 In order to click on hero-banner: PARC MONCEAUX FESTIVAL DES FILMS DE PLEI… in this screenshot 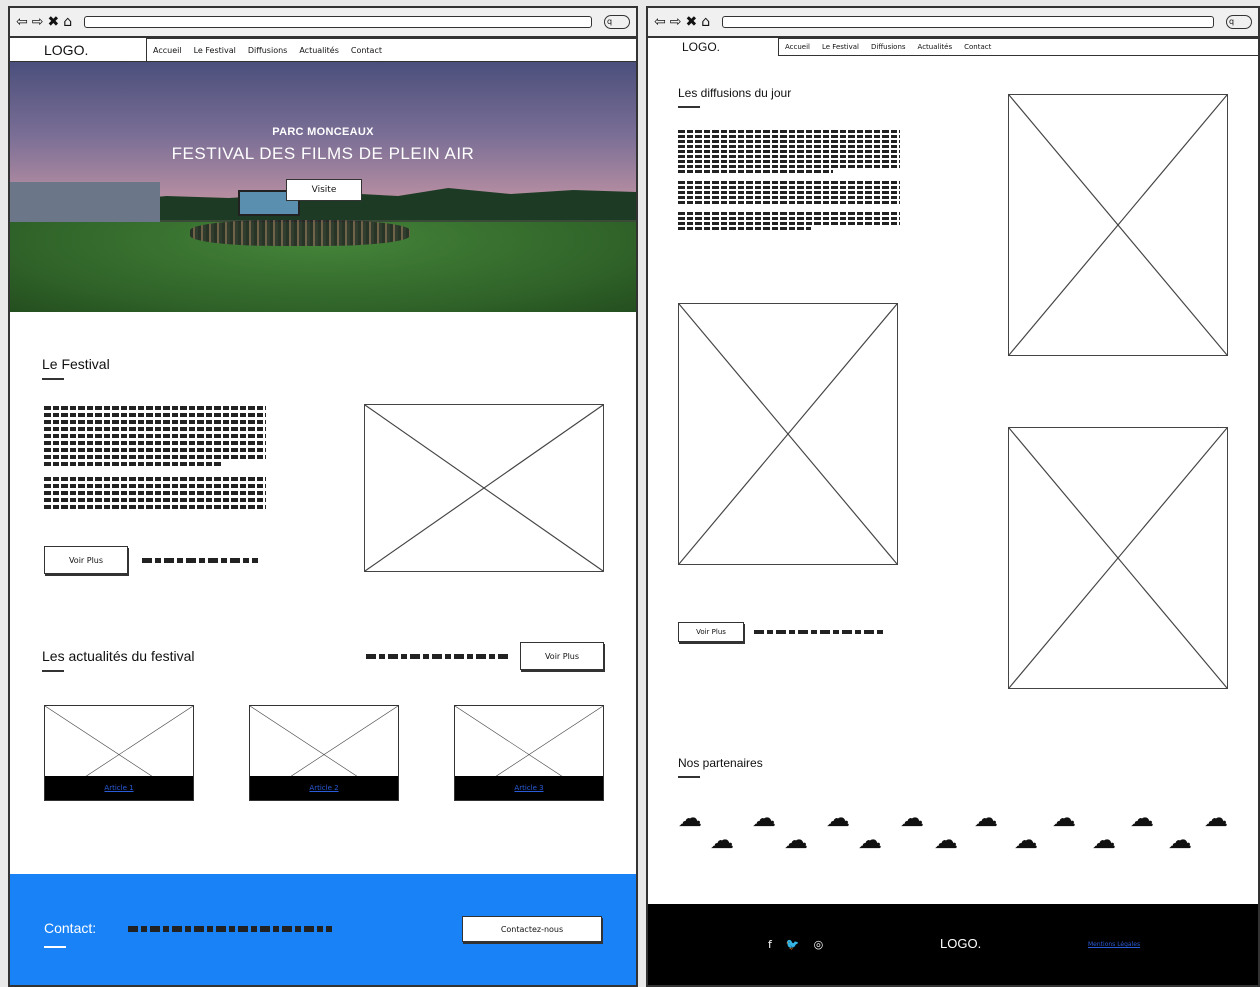, I will do `click(323, 187)`.